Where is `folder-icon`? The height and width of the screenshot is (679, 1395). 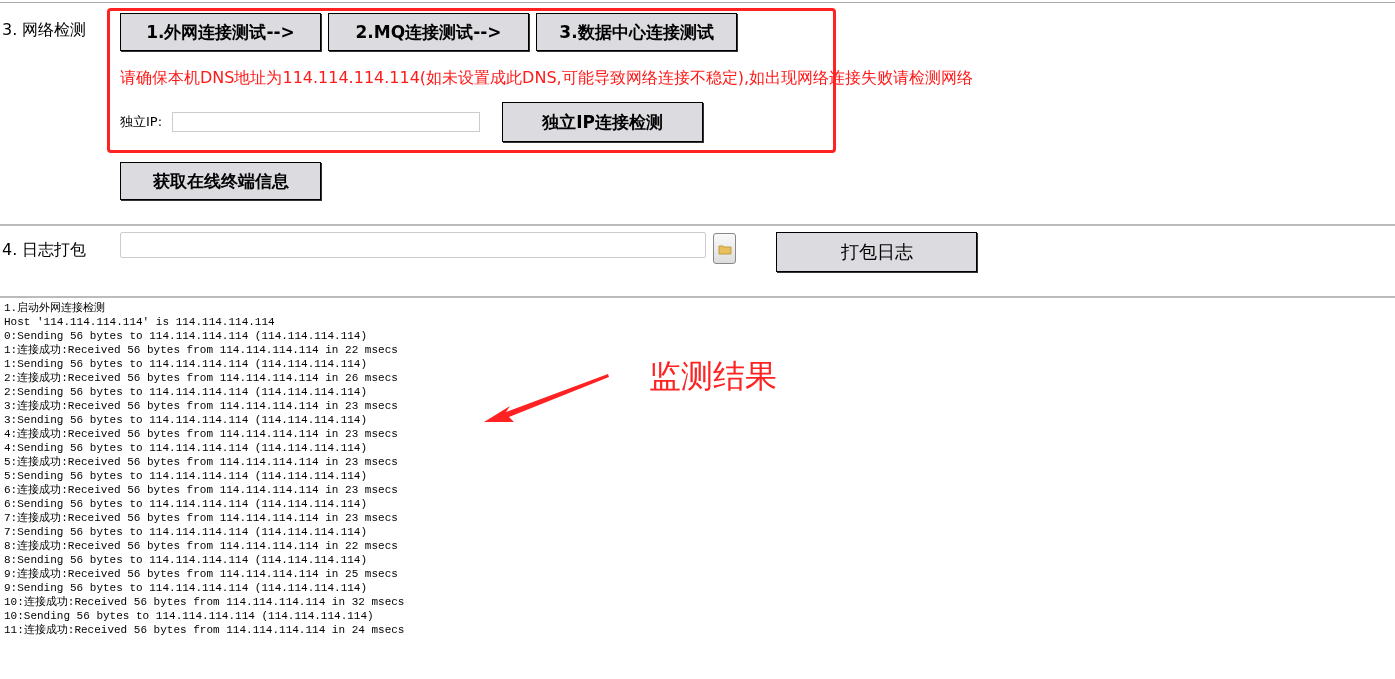 folder-icon is located at coordinates (724, 248).